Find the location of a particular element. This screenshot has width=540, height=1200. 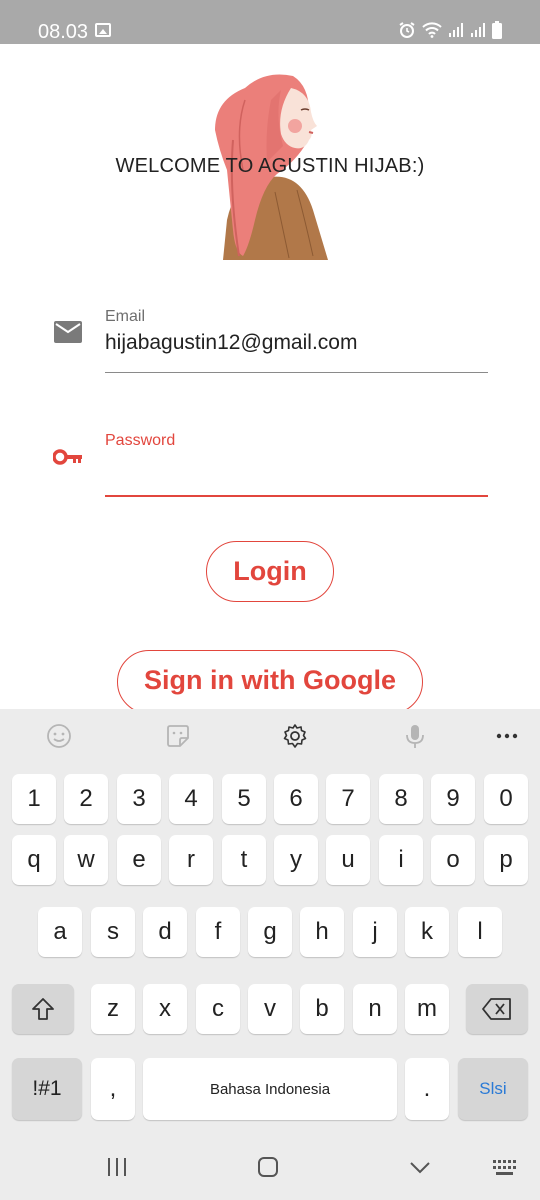

key-z: z is located at coordinates (113, 1009).